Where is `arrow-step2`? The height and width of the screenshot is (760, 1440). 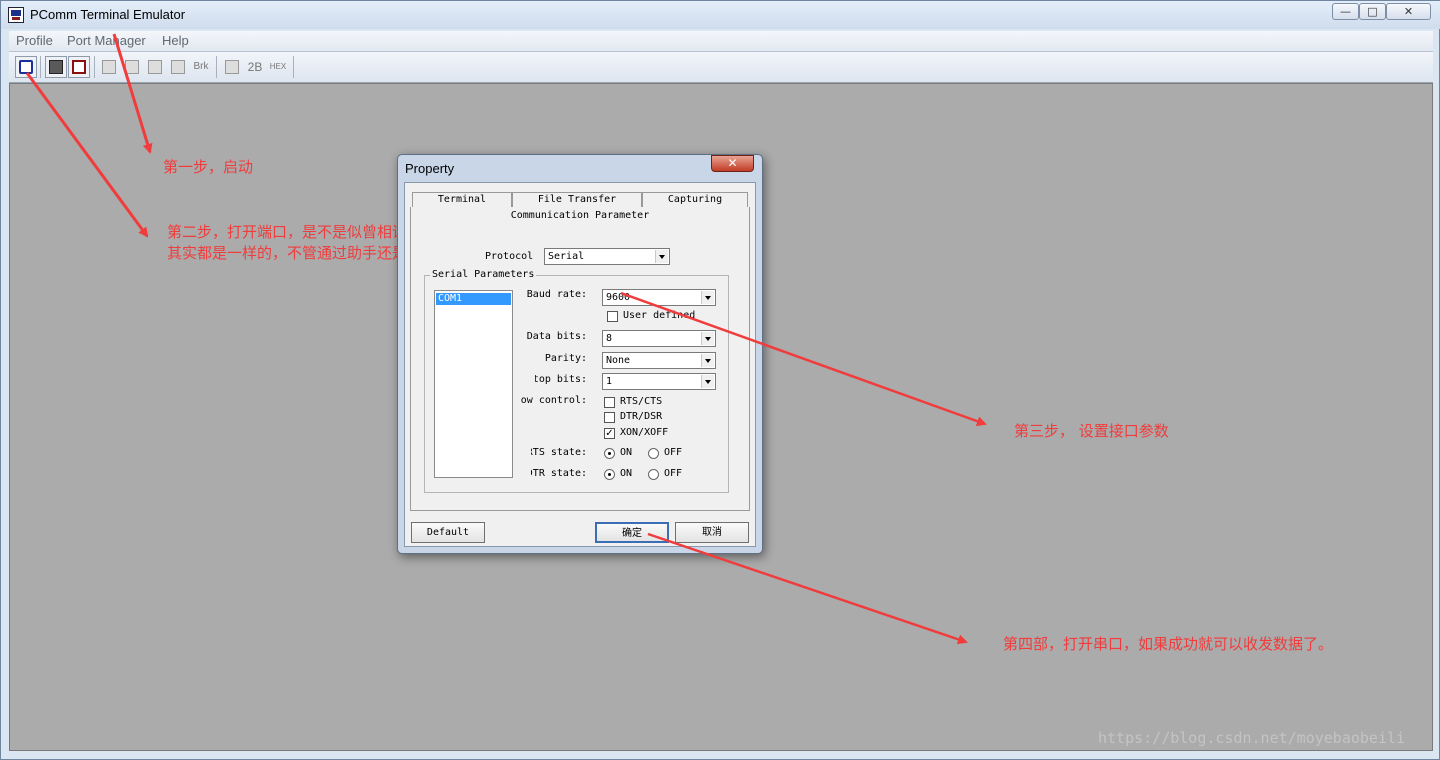 arrow-step2 is located at coordinates (87, 155).